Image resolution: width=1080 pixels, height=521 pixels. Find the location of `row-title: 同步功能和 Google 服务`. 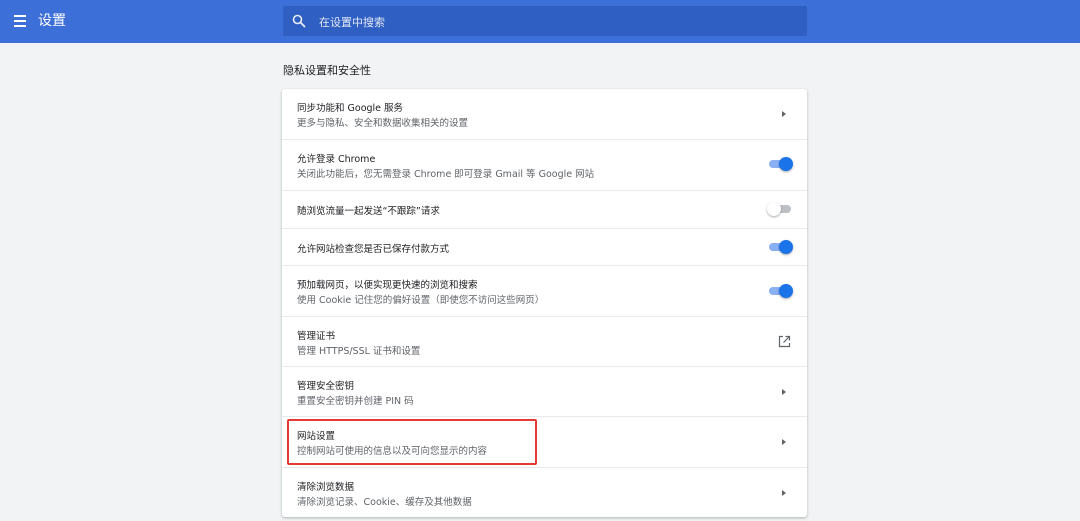

row-title: 同步功能和 Google 服务 is located at coordinates (350, 108).